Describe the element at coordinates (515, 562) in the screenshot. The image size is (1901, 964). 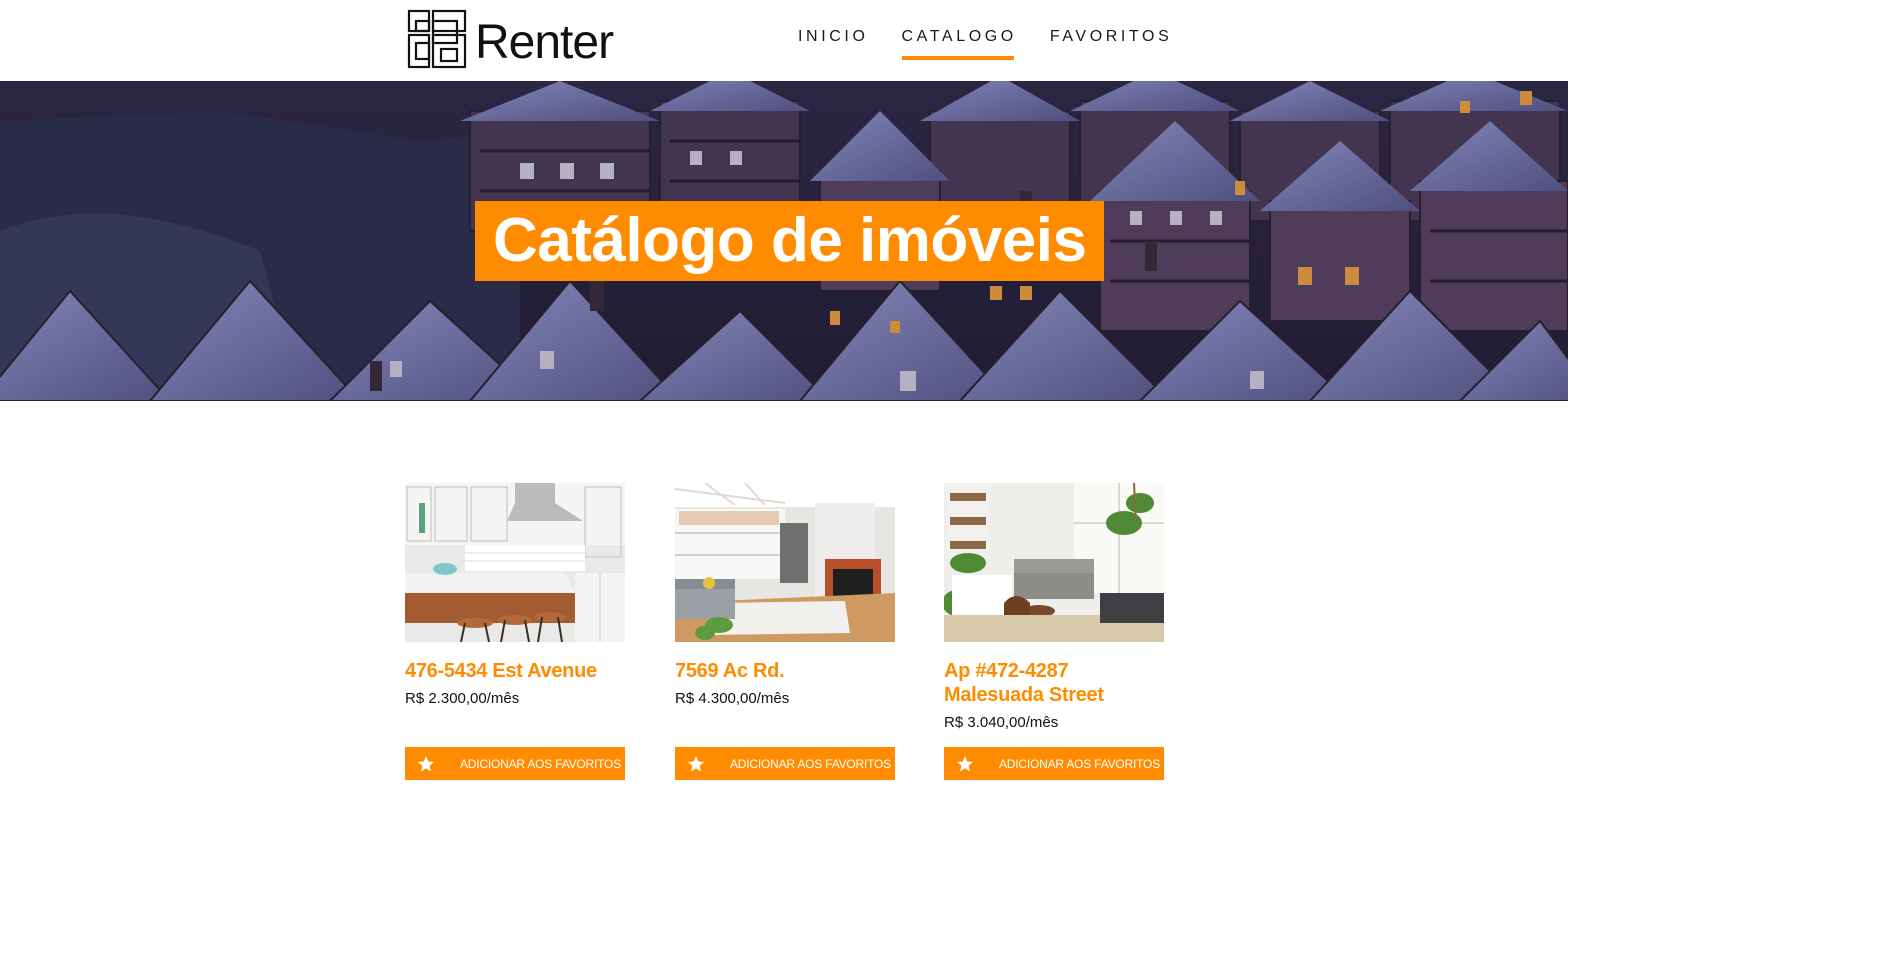
I see `property-photo-kitchen` at that location.